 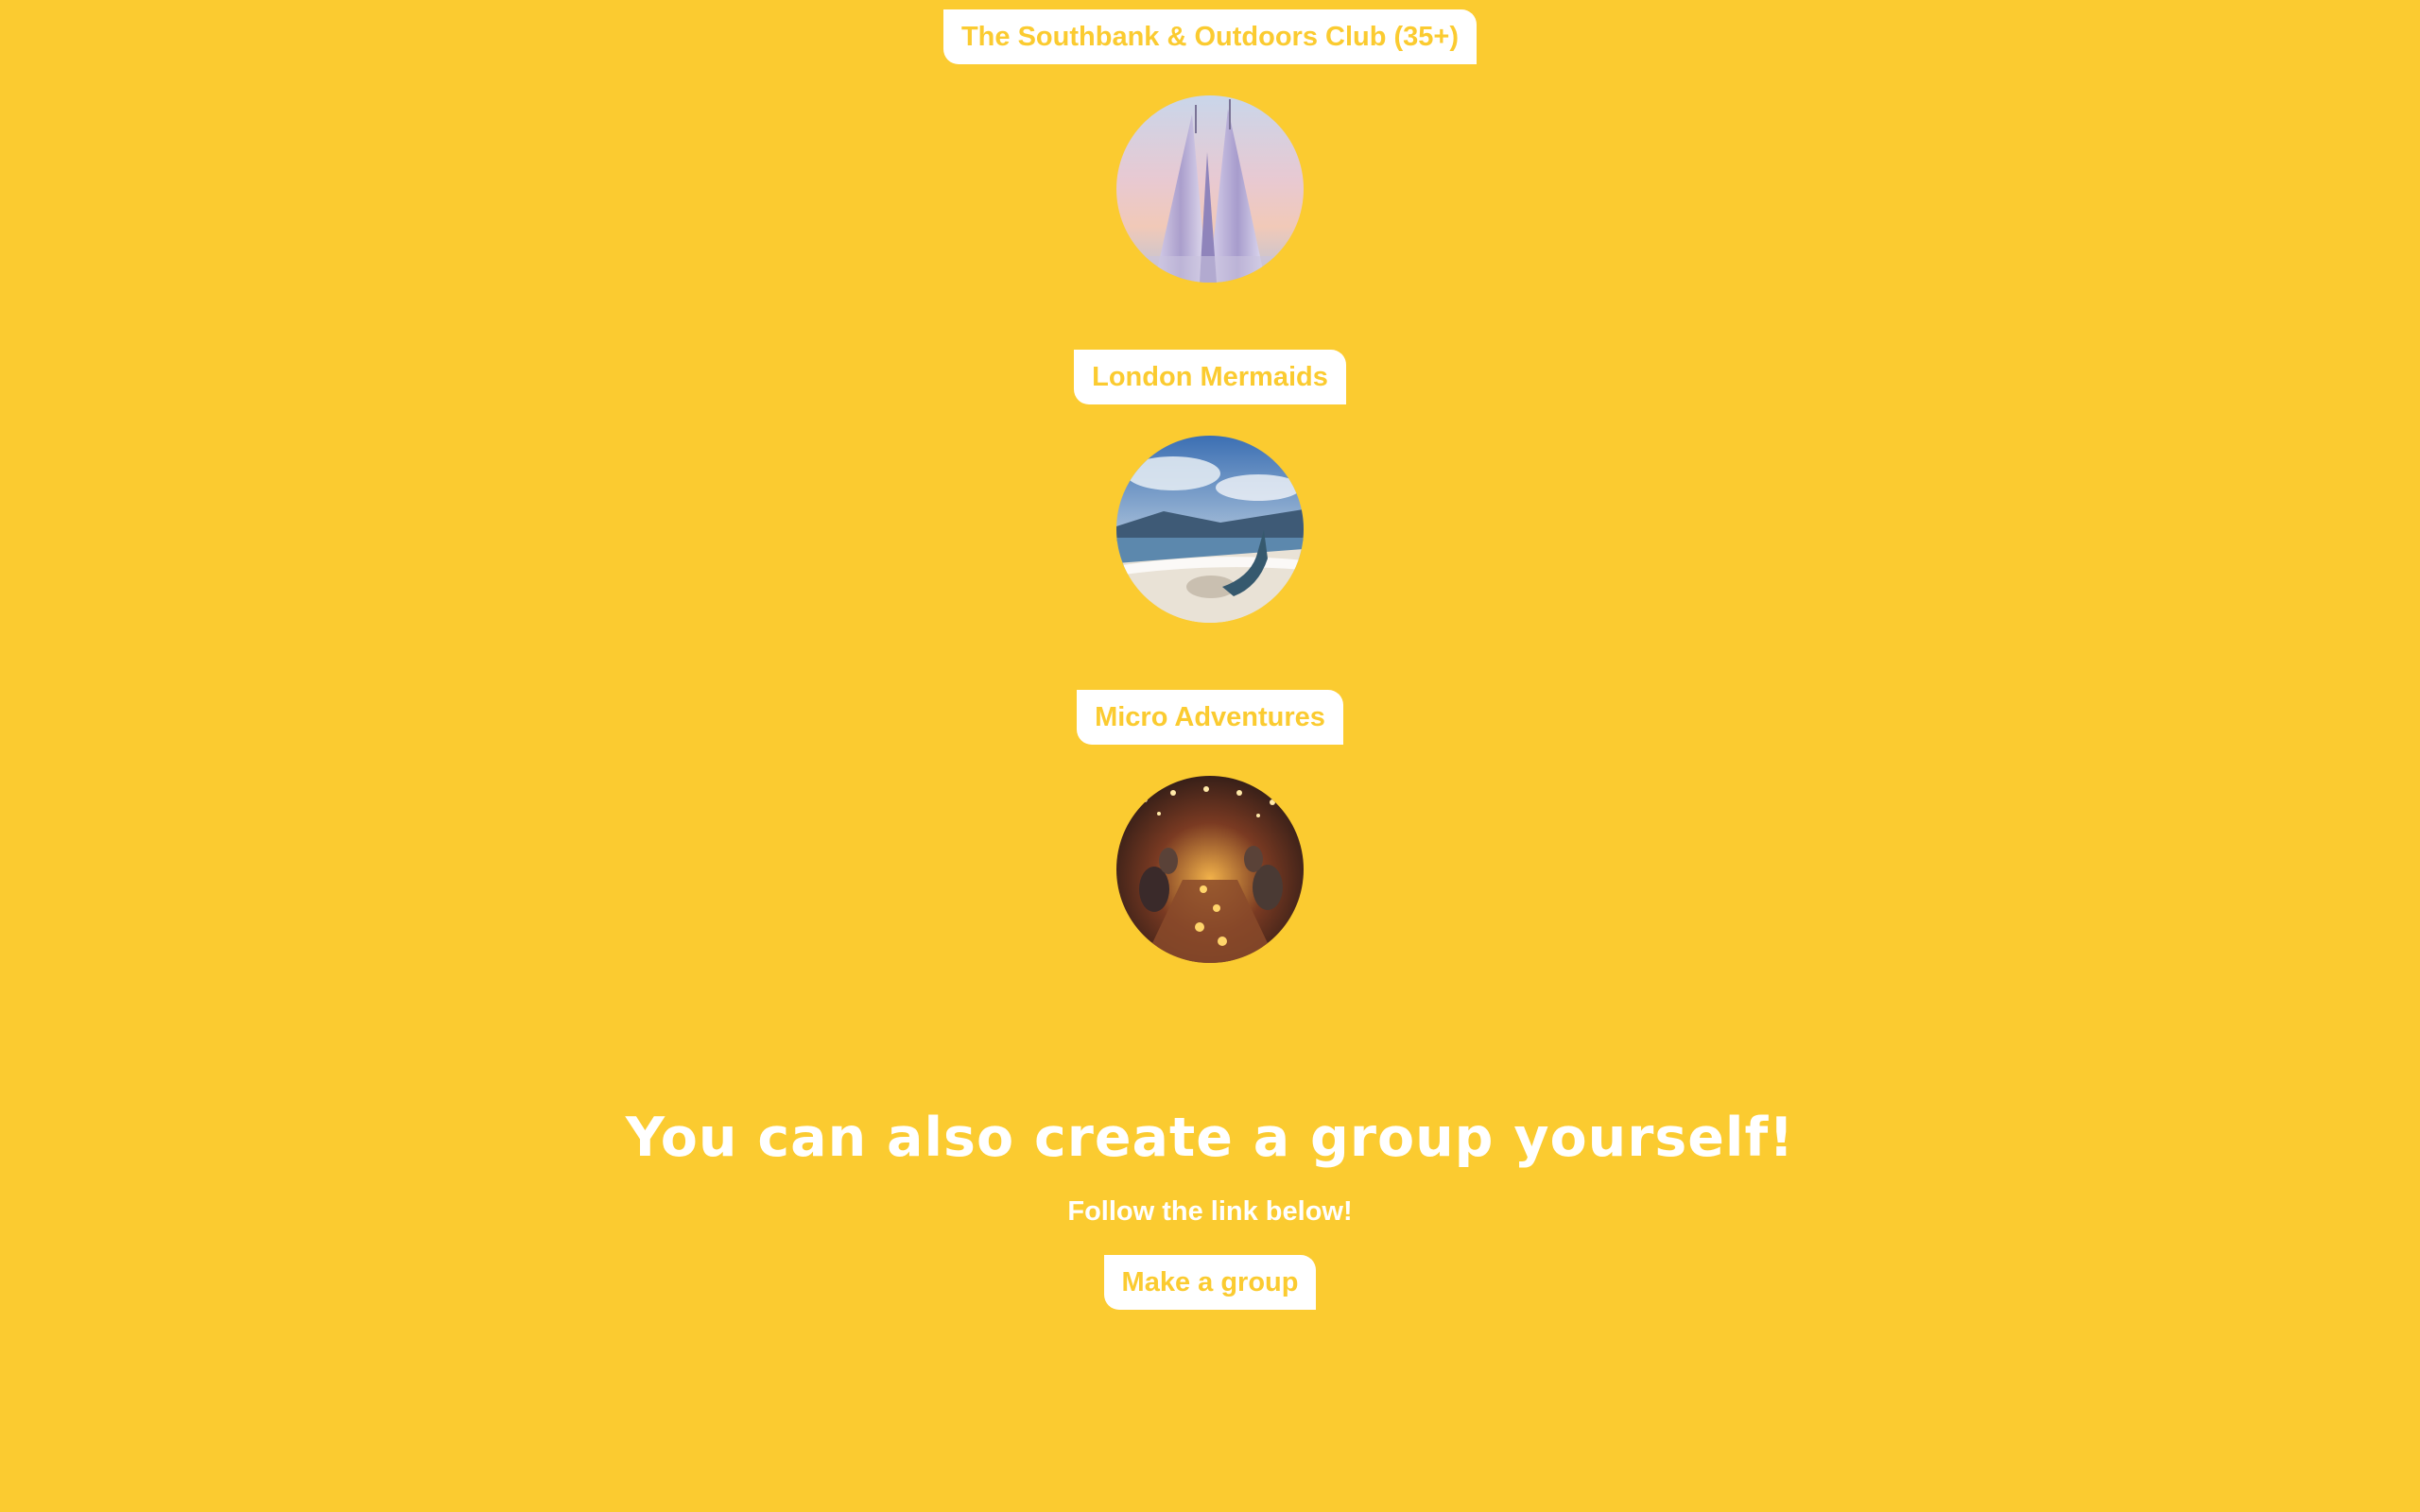 I want to click on create-group-subtitle: Follow the link below!, so click(x=1210, y=1211).